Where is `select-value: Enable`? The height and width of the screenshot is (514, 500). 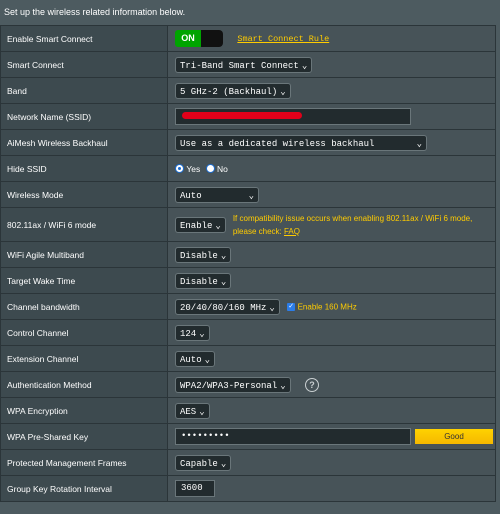
select-value: Enable is located at coordinates (196, 225).